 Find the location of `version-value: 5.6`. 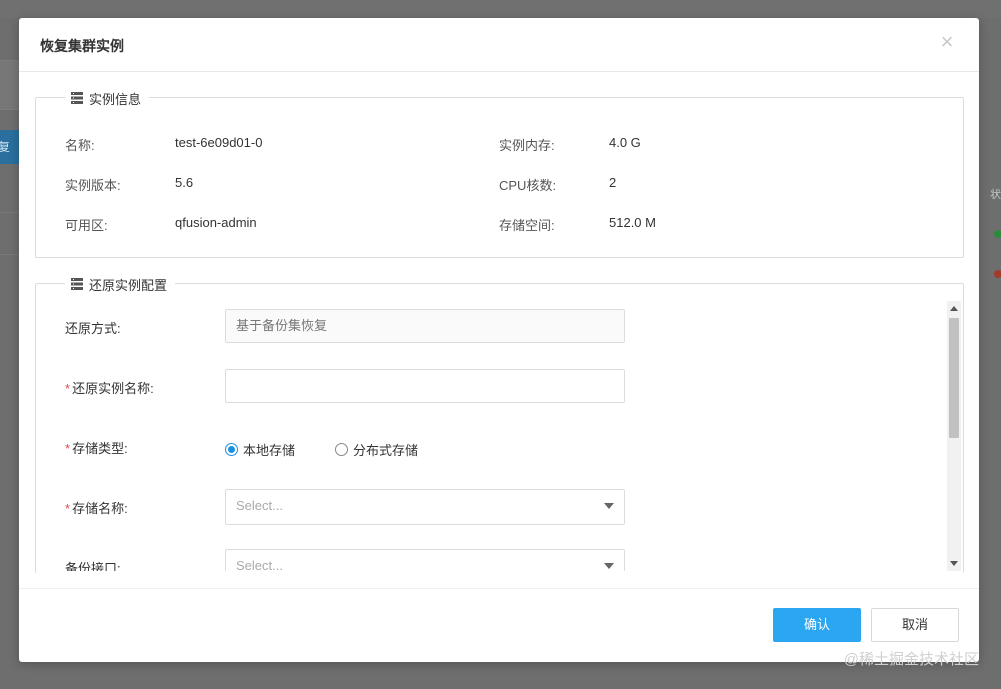

version-value: 5.6 is located at coordinates (184, 182).